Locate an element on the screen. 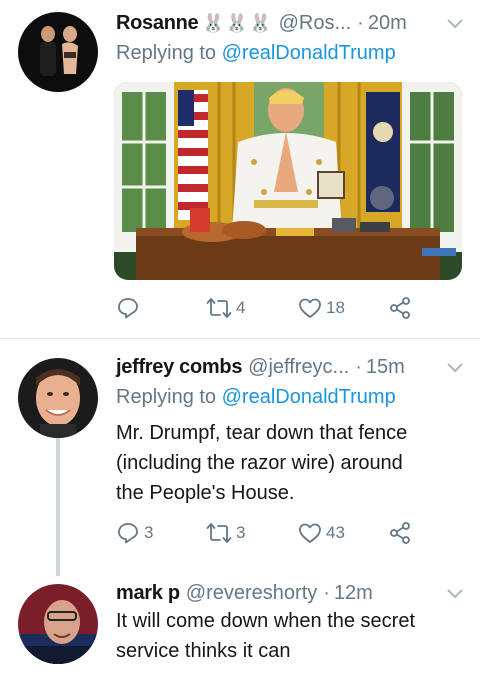 The image size is (480, 684). name-emoji: 🐰🐰🐰 is located at coordinates (237, 22).